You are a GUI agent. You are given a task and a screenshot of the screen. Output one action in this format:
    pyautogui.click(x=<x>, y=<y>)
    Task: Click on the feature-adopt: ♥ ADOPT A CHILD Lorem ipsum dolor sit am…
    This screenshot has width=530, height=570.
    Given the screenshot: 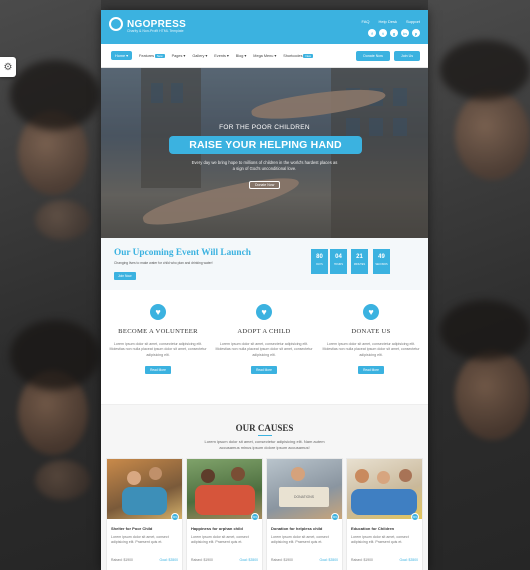 What is the action you would take?
    pyautogui.click(x=264, y=340)
    